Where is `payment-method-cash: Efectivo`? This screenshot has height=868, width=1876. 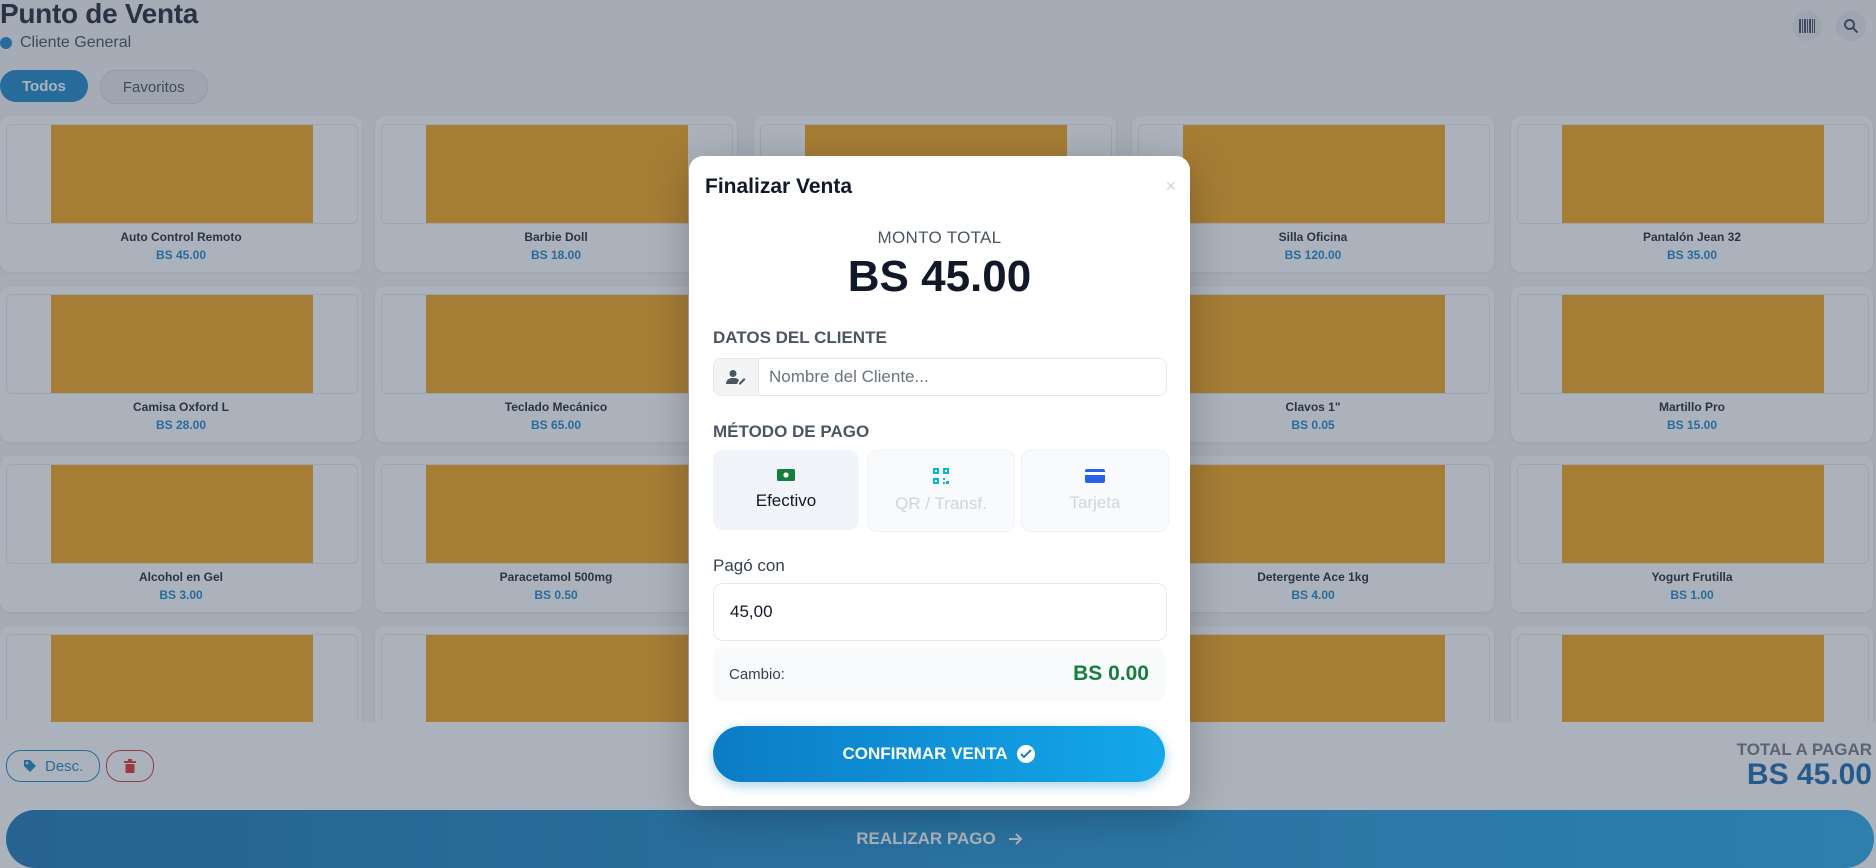 payment-method-cash: Efectivo is located at coordinates (786, 490).